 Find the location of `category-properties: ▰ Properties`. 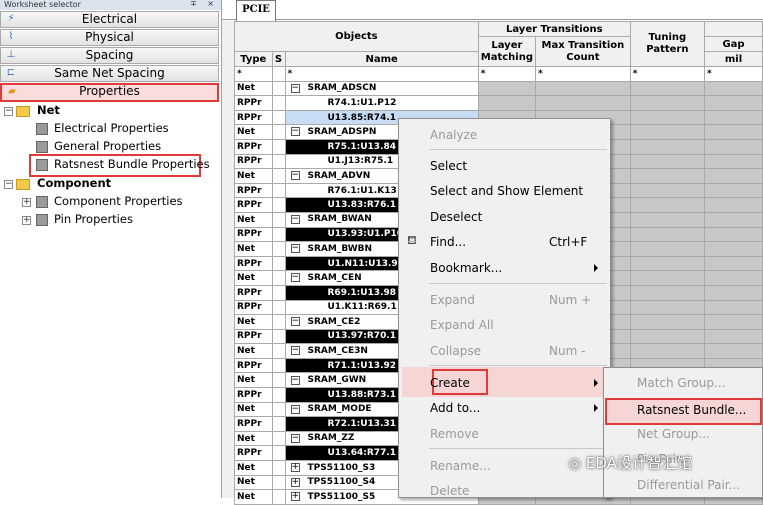

category-properties: ▰ Properties is located at coordinates (109, 92).